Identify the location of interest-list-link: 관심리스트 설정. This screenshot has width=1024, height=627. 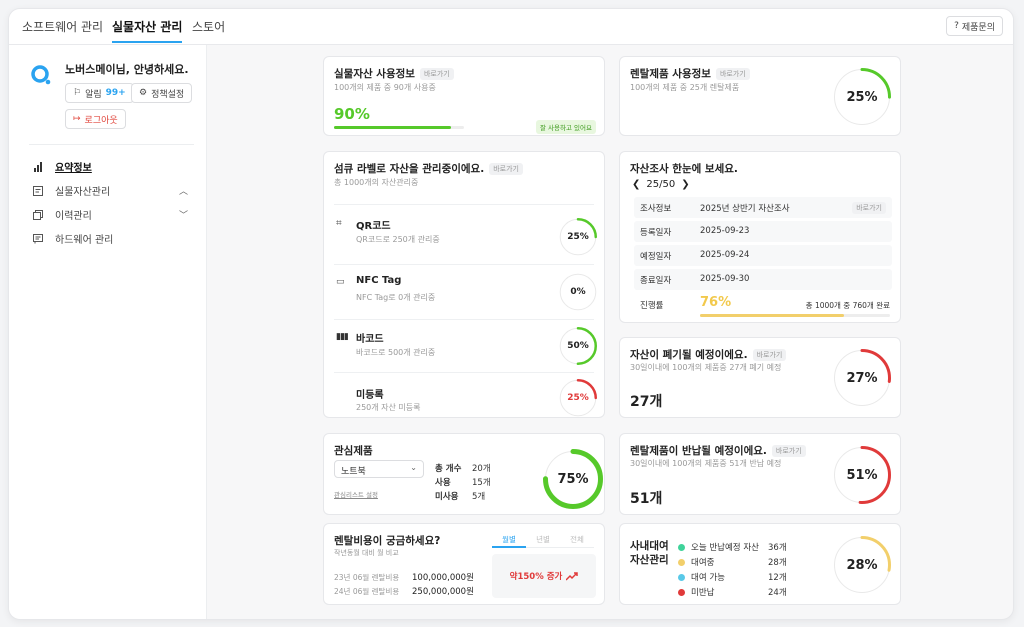
(356, 494).